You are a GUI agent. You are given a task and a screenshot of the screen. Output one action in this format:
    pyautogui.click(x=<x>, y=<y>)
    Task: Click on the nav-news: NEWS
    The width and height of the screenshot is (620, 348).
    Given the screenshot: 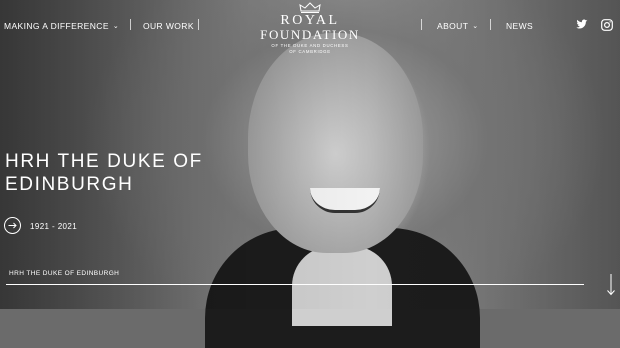 What is the action you would take?
    pyautogui.click(x=519, y=26)
    